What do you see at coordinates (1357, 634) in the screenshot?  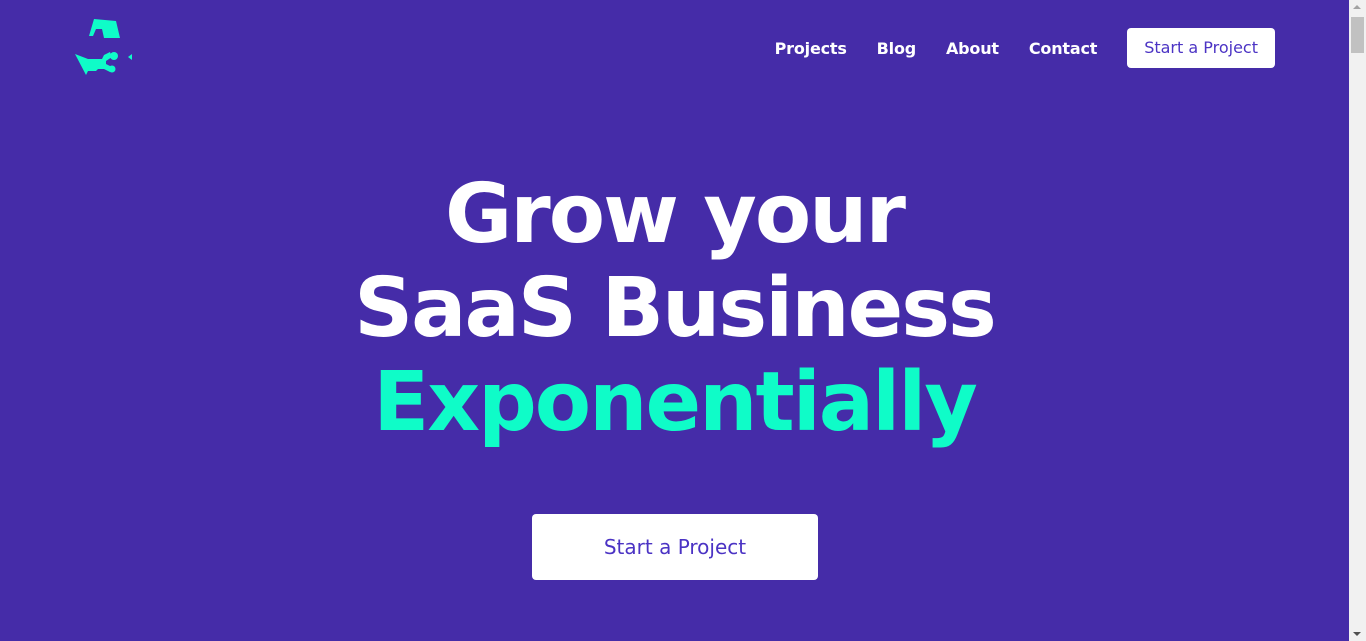 I see `scroll-down-arrow-icon` at bounding box center [1357, 634].